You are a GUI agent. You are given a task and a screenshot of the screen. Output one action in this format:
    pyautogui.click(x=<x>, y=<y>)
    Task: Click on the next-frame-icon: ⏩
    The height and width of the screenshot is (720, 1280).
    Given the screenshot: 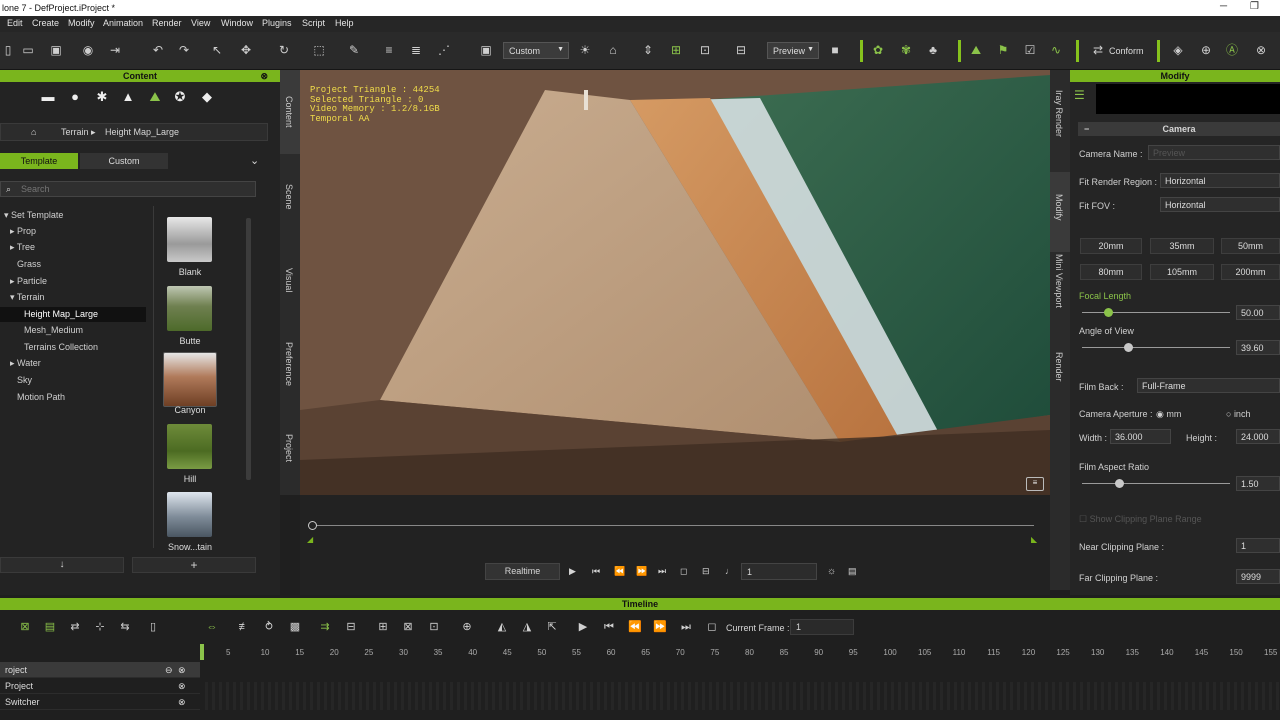 What is the action you would take?
    pyautogui.click(x=641, y=571)
    